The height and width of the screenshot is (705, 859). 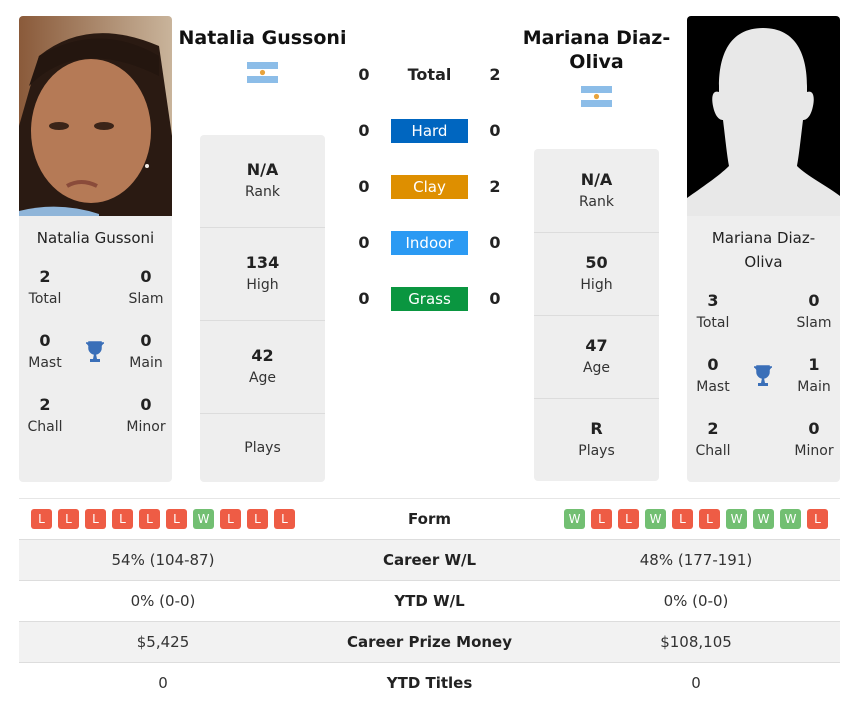 I want to click on player2-titles-slam: 0 Slam, so click(x=814, y=311).